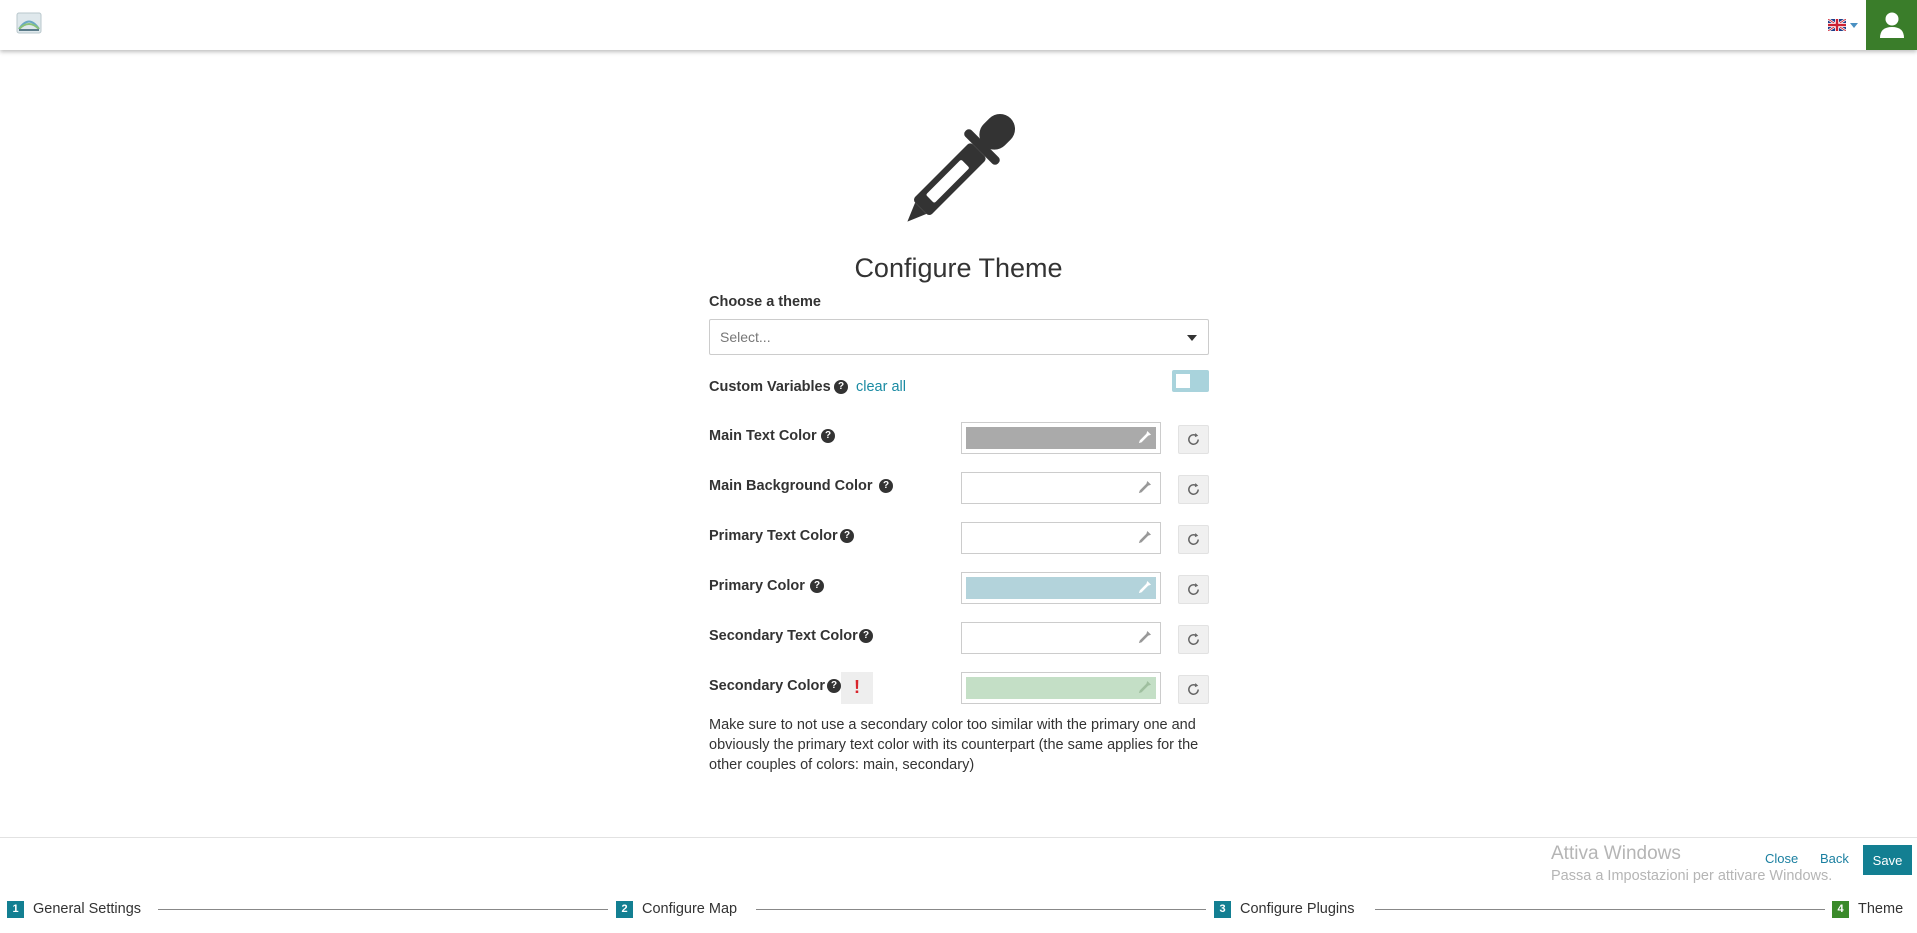  I want to click on step-configure-map: 2 Configure Map, so click(676, 909).